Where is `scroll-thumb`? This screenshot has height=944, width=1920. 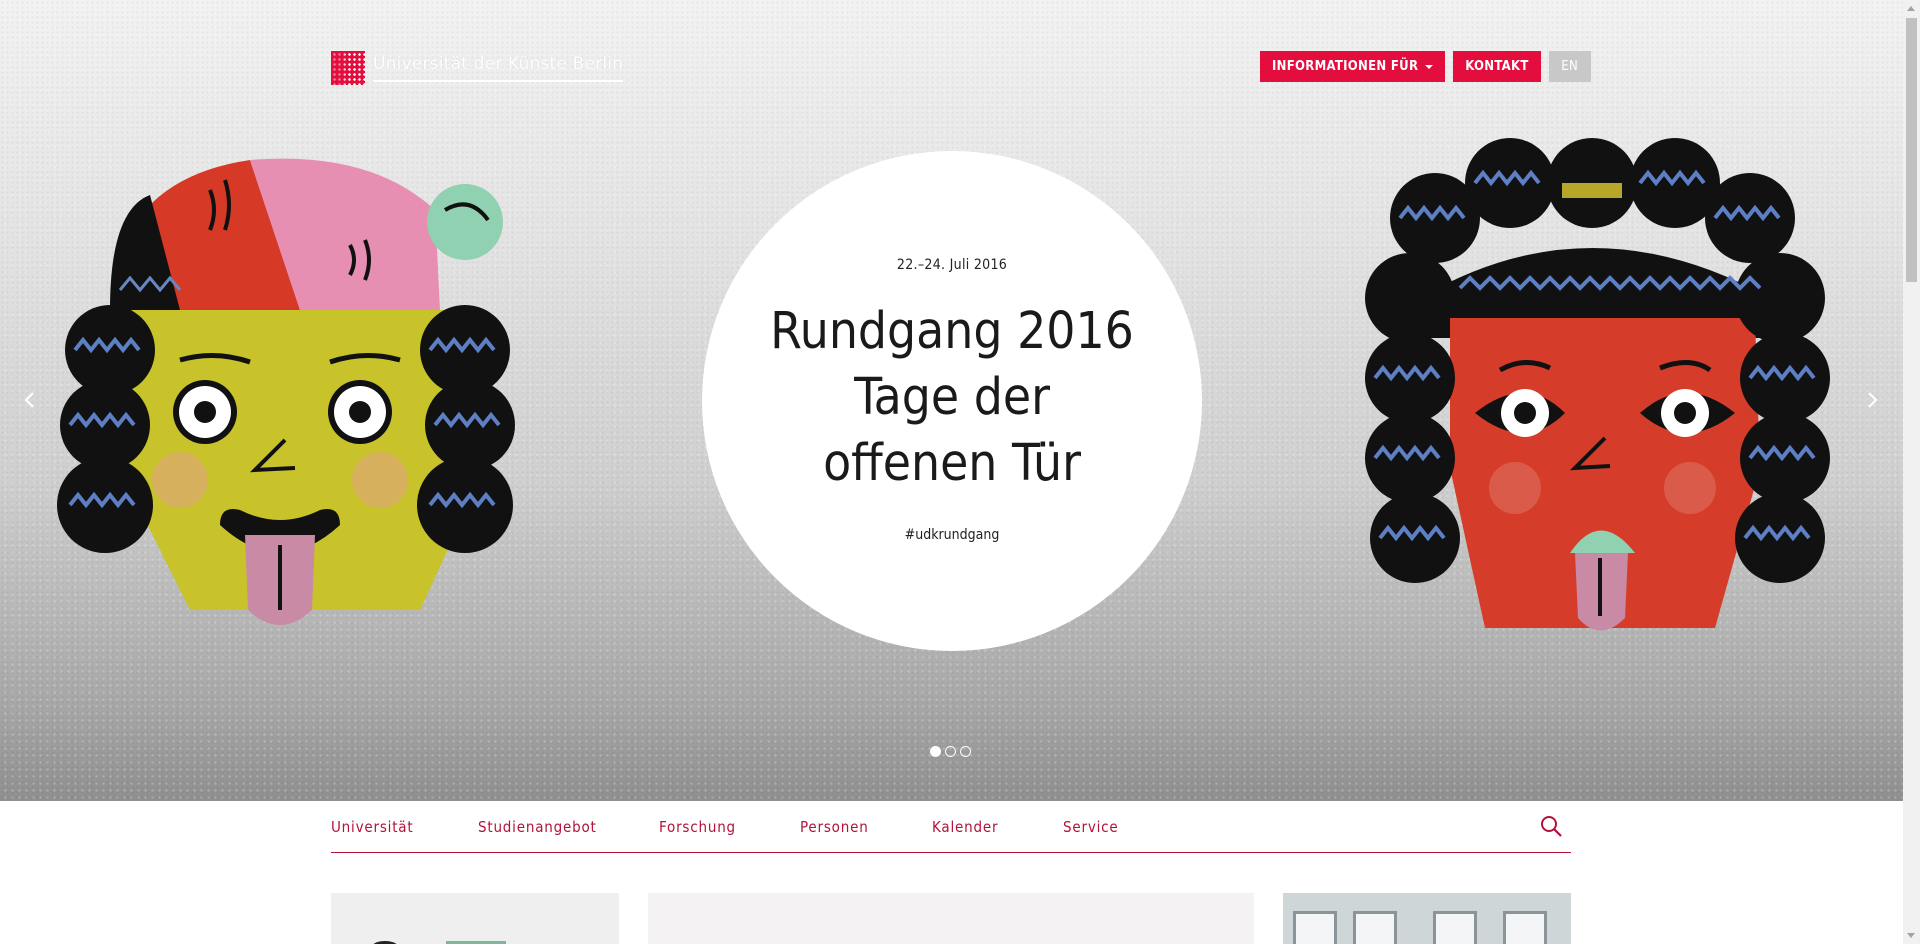 scroll-thumb is located at coordinates (1911, 150).